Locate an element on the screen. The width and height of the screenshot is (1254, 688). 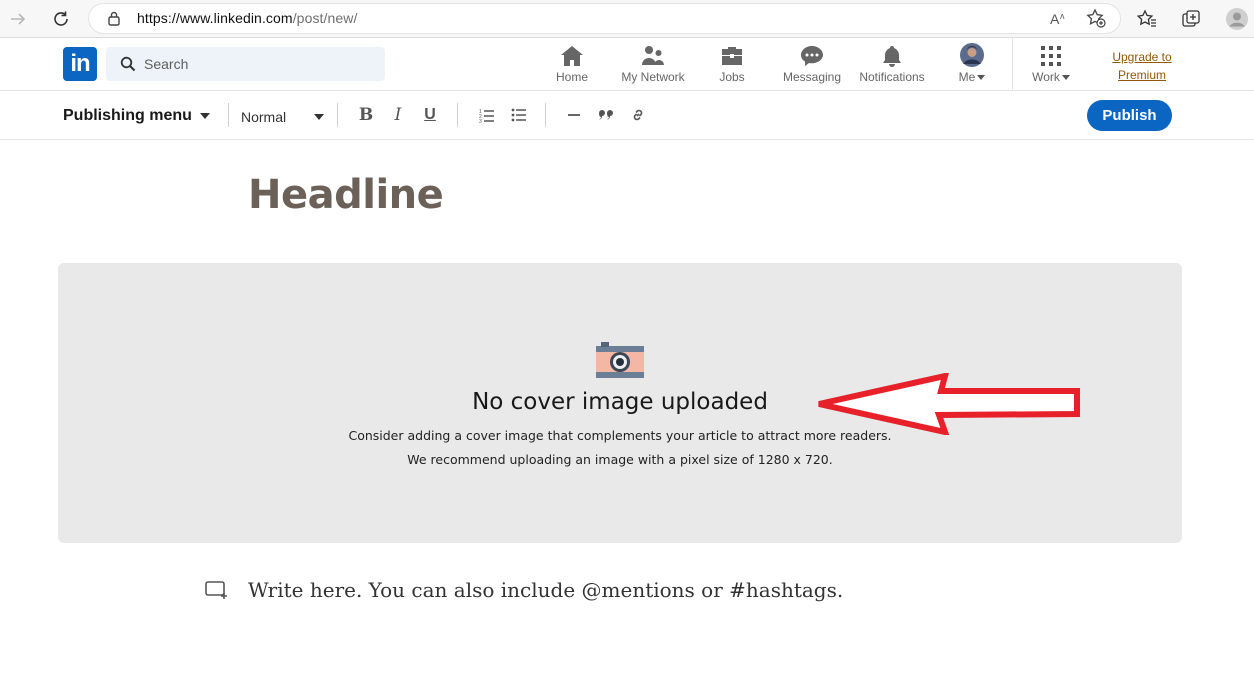
nav-messaging: Messaging is located at coordinates (812, 66).